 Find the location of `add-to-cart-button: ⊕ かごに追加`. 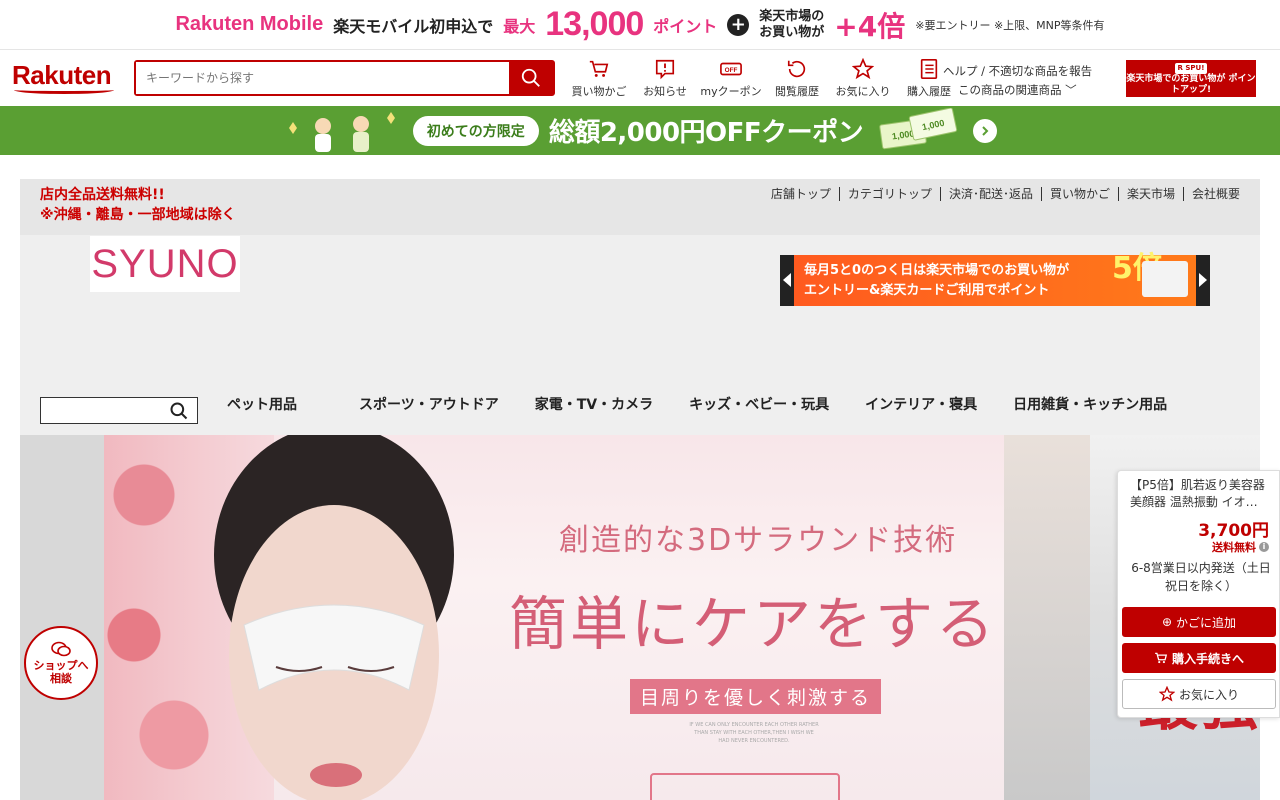

add-to-cart-button: ⊕ かごに追加 is located at coordinates (1199, 622).